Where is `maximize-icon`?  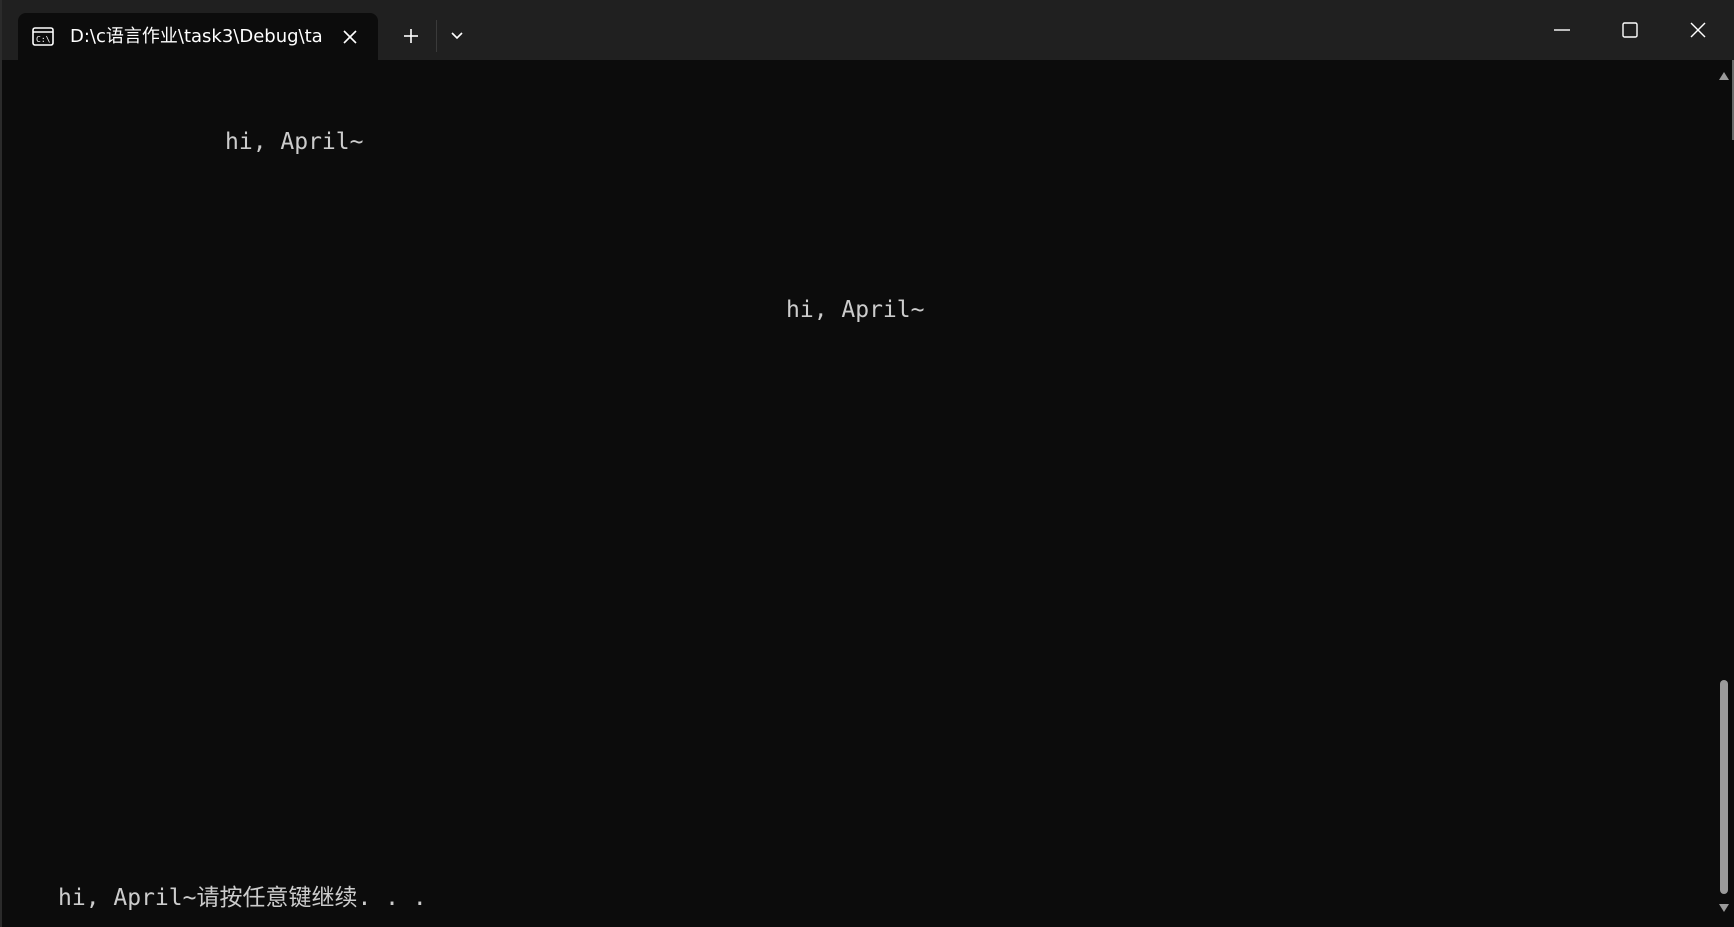 maximize-icon is located at coordinates (1630, 30).